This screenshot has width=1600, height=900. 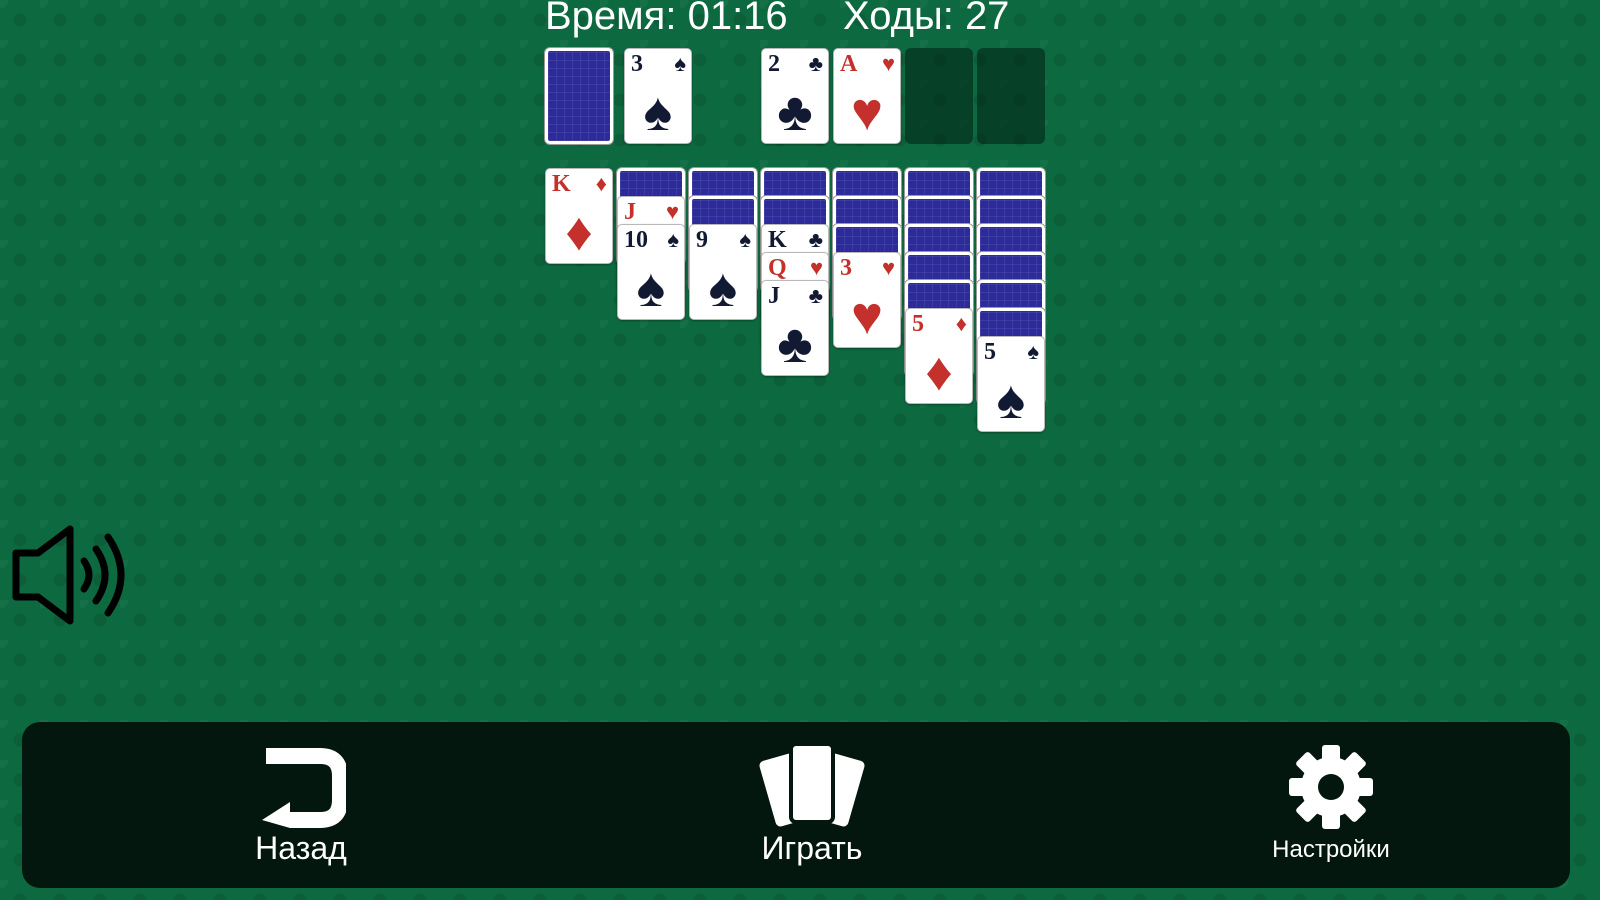 I want to click on back-button: Назад, so click(x=301, y=805).